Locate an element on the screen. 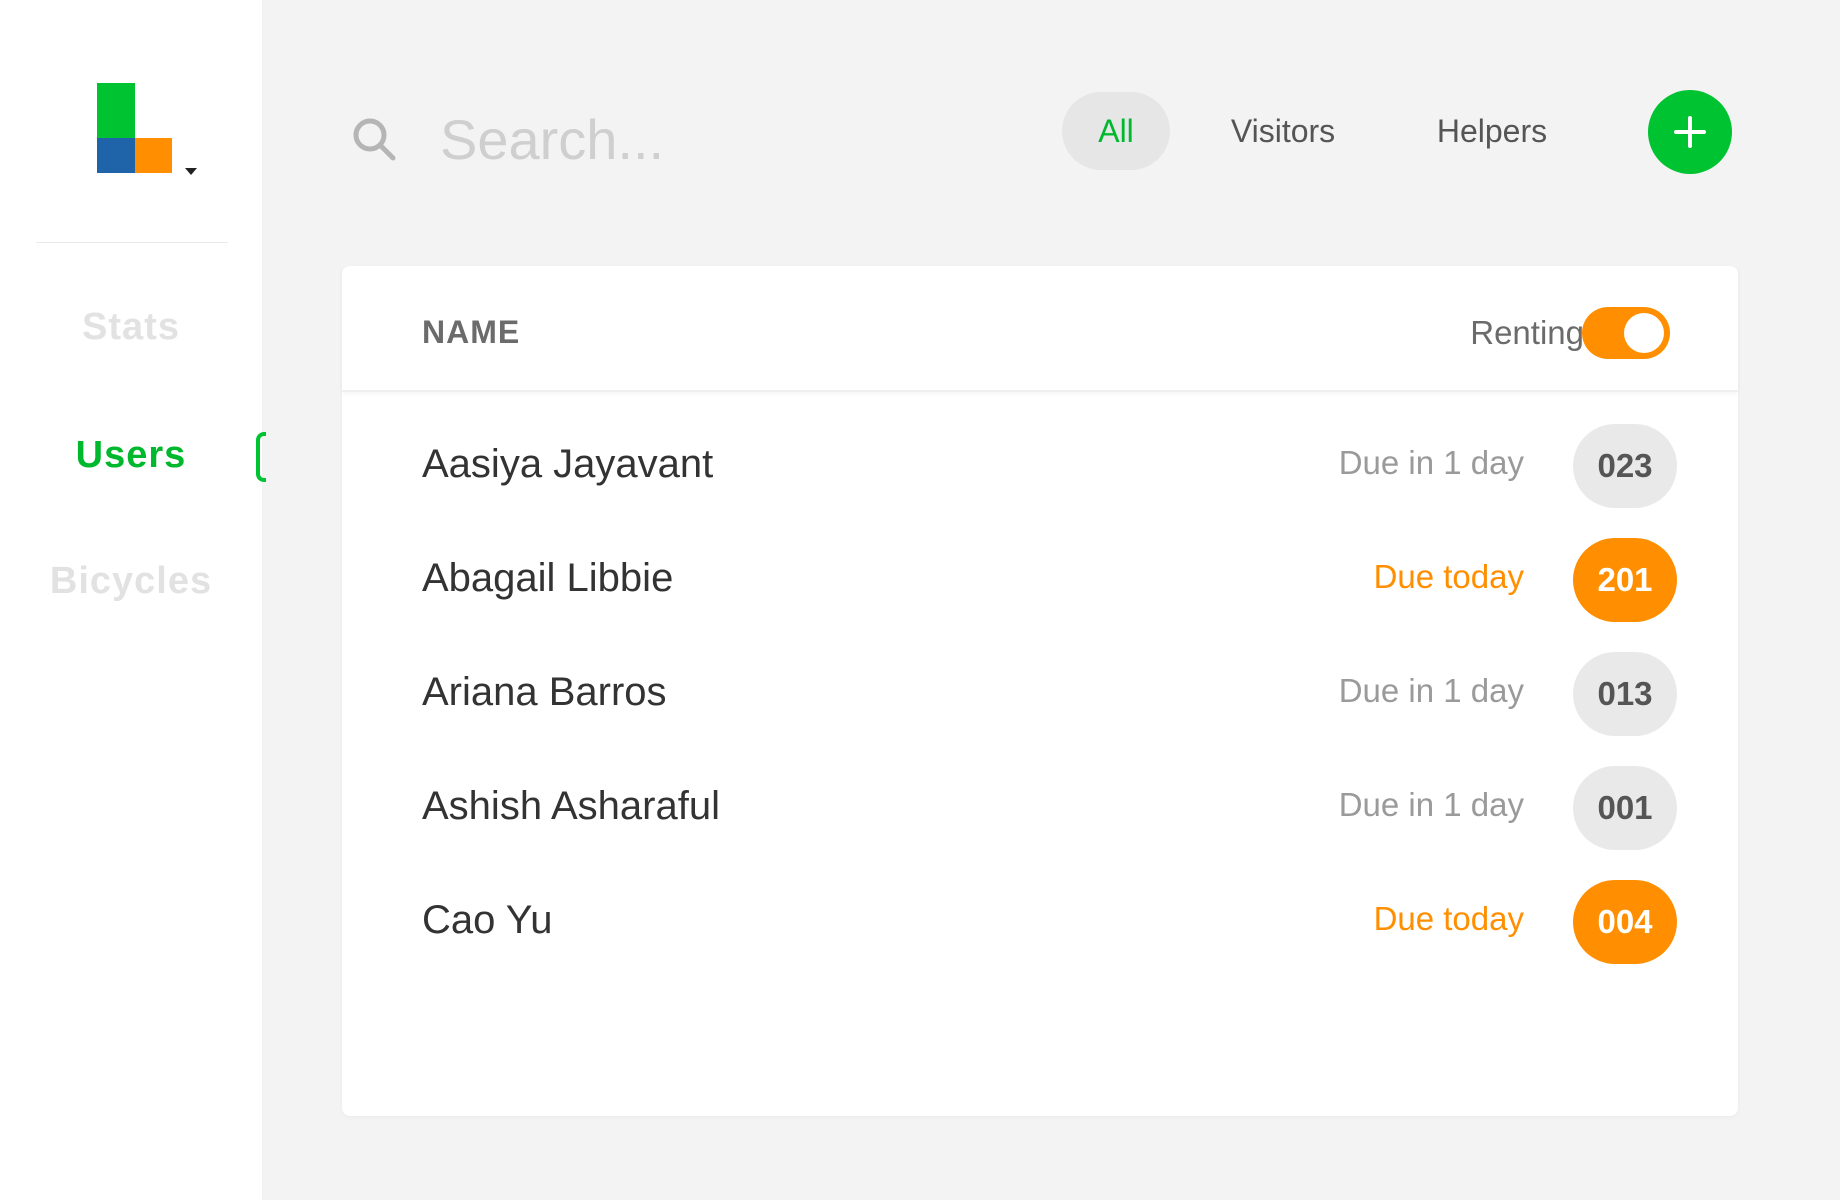  filter-visitors: Visitors is located at coordinates (1283, 131).